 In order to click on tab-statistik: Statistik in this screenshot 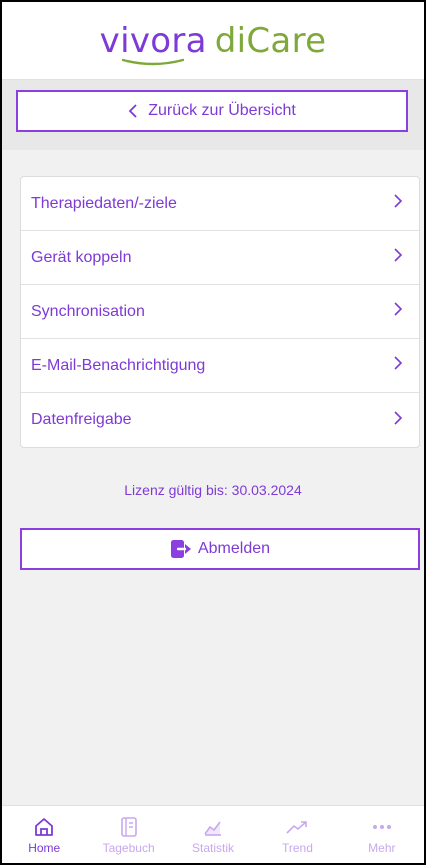, I will do `click(213, 834)`.